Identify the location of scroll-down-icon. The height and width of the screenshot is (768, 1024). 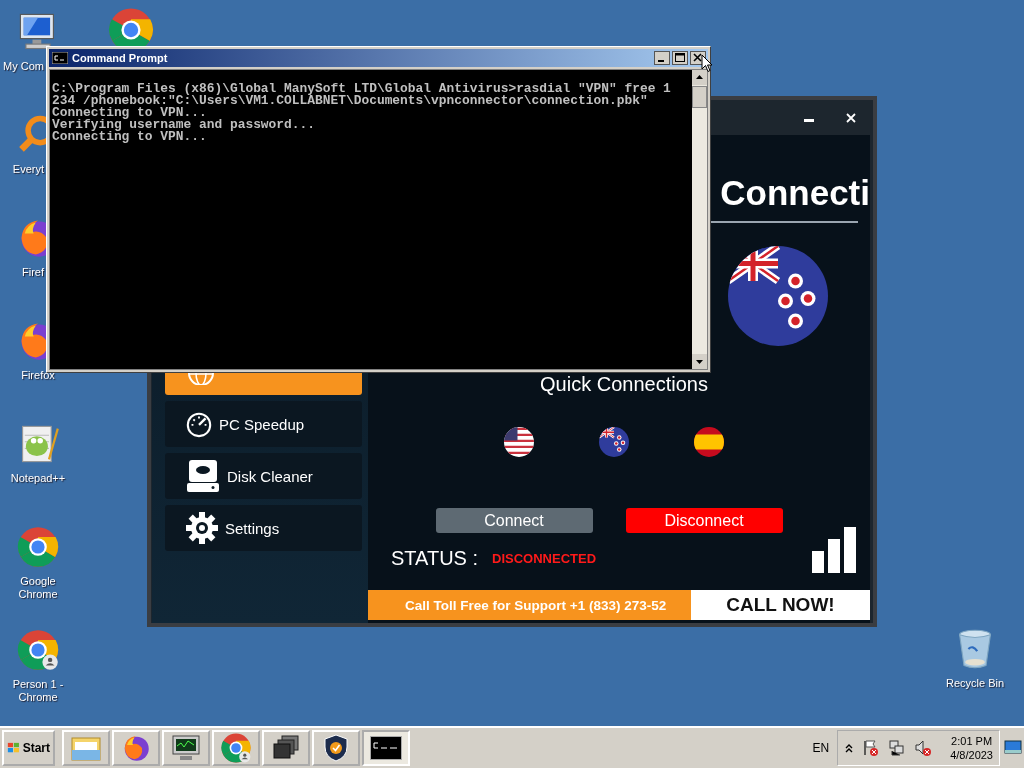
(699, 361).